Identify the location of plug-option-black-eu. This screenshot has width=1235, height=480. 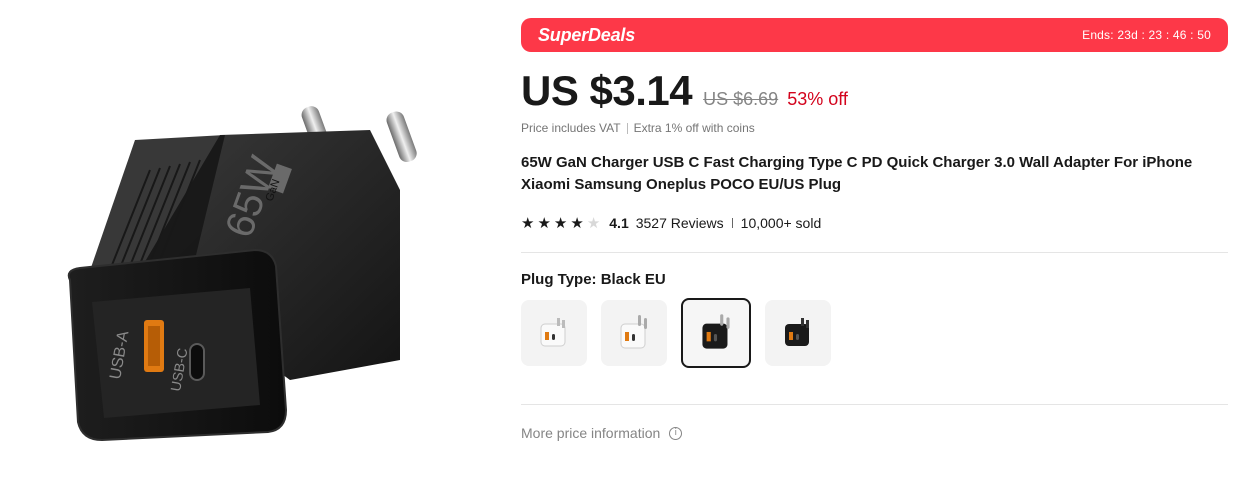
(716, 333).